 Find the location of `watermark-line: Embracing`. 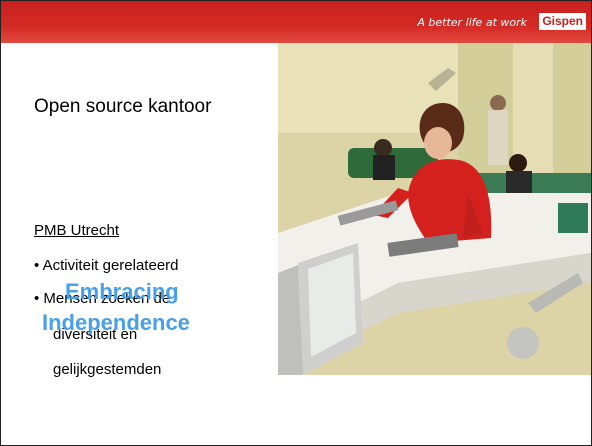

watermark-line: Embracing is located at coordinates (122, 291).